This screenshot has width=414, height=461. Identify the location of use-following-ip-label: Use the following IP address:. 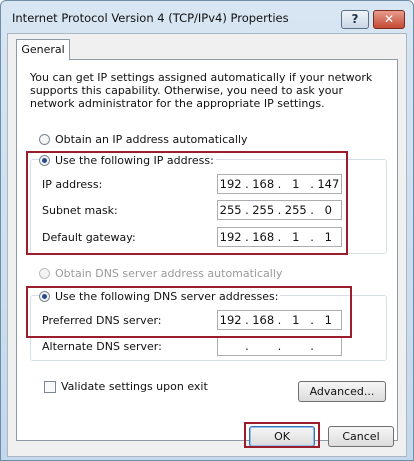
(134, 160).